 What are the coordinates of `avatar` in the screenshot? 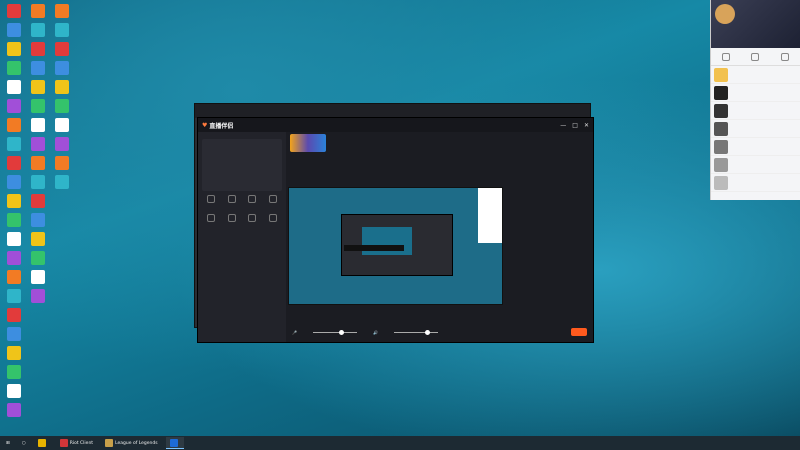 It's located at (725, 14).